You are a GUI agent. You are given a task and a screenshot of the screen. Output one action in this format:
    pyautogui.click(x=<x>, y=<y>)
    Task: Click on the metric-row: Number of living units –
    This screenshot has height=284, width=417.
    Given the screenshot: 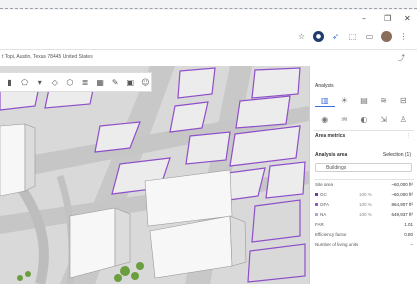 What is the action you would take?
    pyautogui.click(x=364, y=246)
    